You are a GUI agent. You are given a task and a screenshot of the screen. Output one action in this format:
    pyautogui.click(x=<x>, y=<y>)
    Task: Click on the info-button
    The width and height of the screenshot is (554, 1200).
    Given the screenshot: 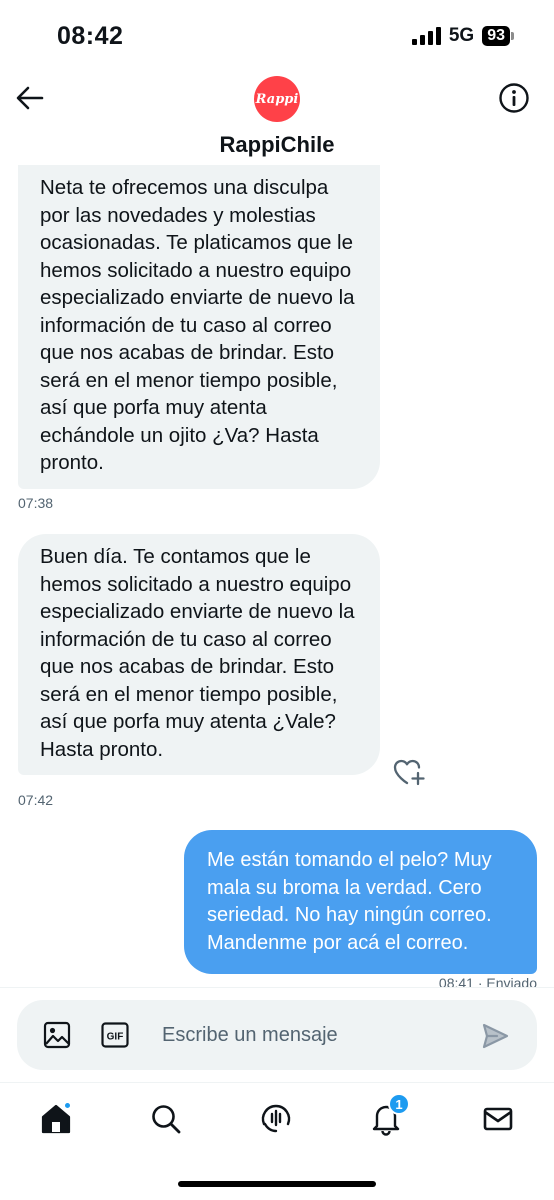 What is the action you would take?
    pyautogui.click(x=514, y=98)
    